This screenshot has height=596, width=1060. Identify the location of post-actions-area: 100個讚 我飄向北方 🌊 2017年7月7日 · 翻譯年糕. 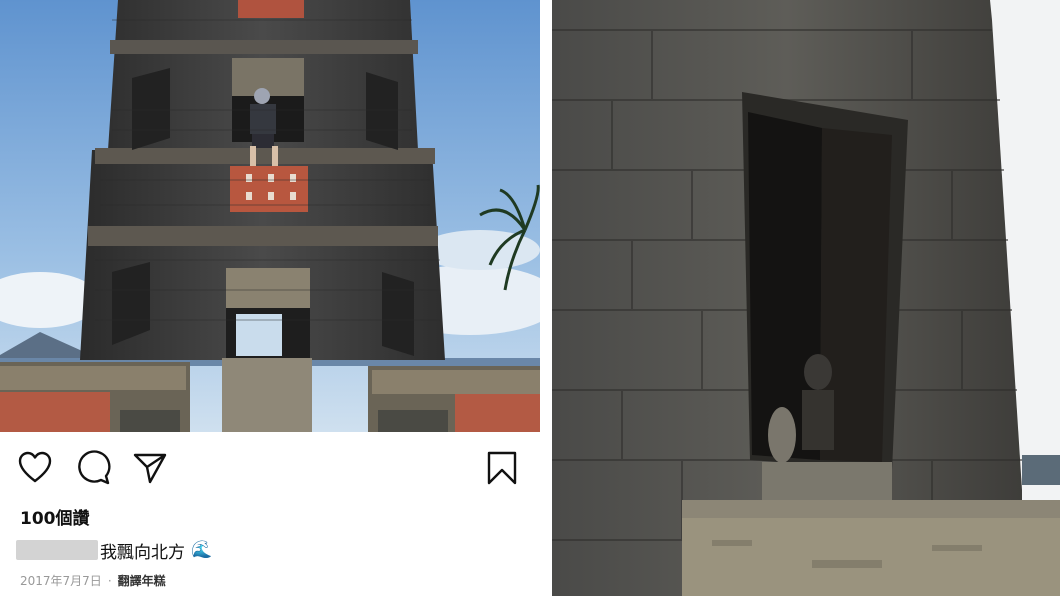
(270, 514).